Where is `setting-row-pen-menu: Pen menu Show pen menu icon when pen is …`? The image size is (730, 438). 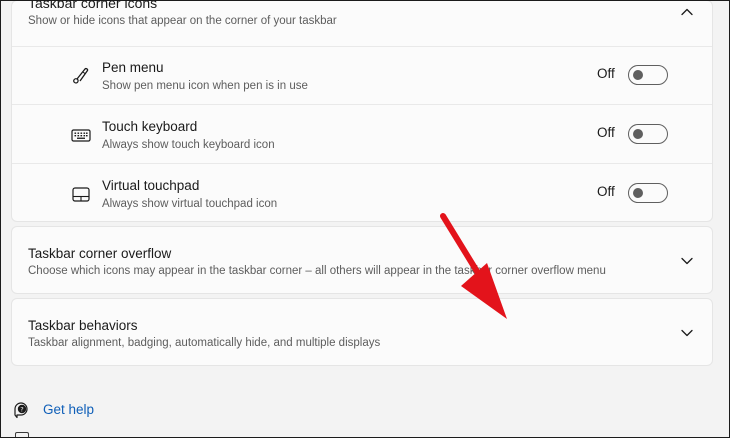
setting-row-pen-menu: Pen menu Show pen menu icon when pen is … is located at coordinates (362, 75).